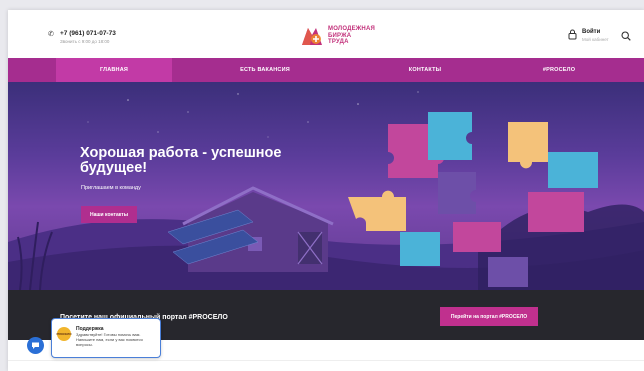  Describe the element at coordinates (626, 36) in the screenshot. I see `search-icon` at that location.